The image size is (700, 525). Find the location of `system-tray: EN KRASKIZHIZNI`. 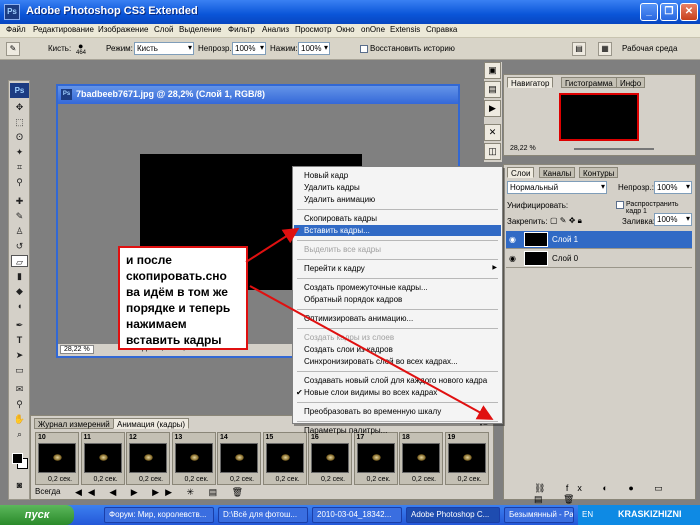

system-tray: EN KRASKIZHIZNI is located at coordinates (639, 515).